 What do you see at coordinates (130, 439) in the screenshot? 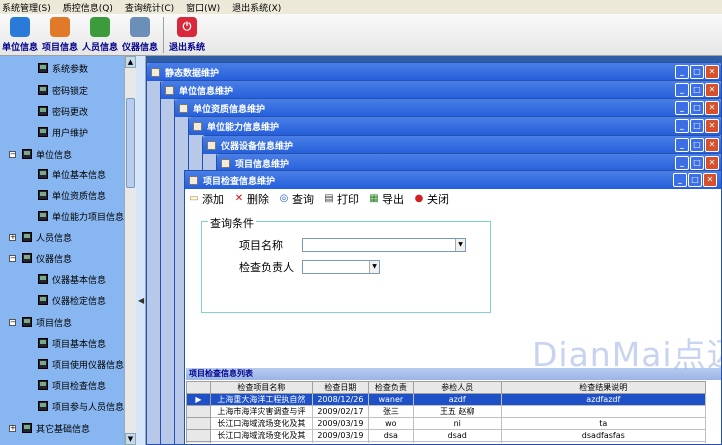
I see `scroll-down-arrow-icon: ▼` at bounding box center [130, 439].